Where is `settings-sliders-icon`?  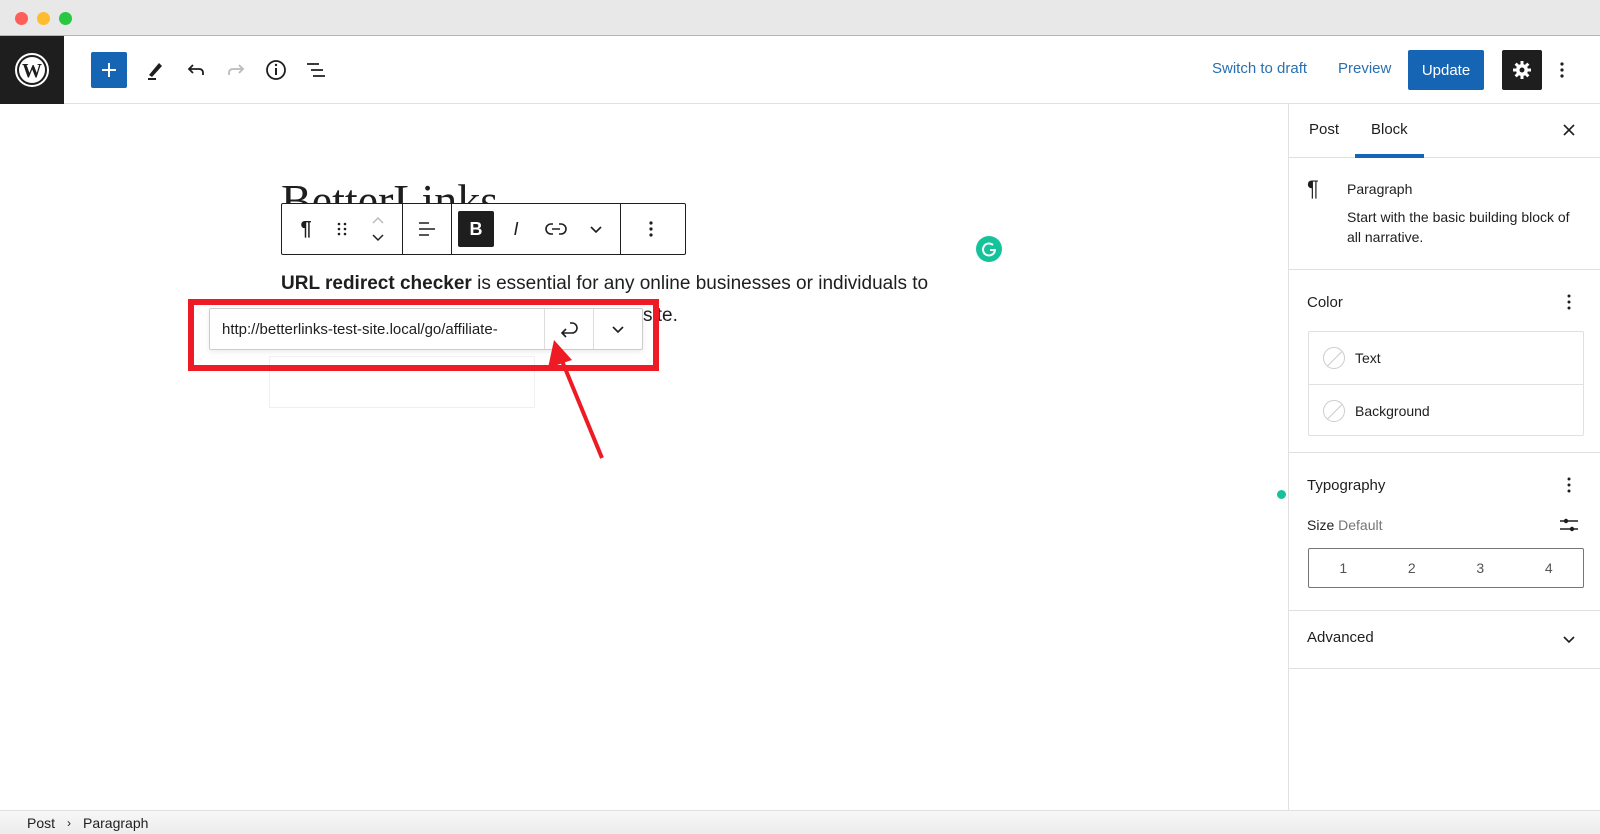
settings-sliders-icon is located at coordinates (1569, 525).